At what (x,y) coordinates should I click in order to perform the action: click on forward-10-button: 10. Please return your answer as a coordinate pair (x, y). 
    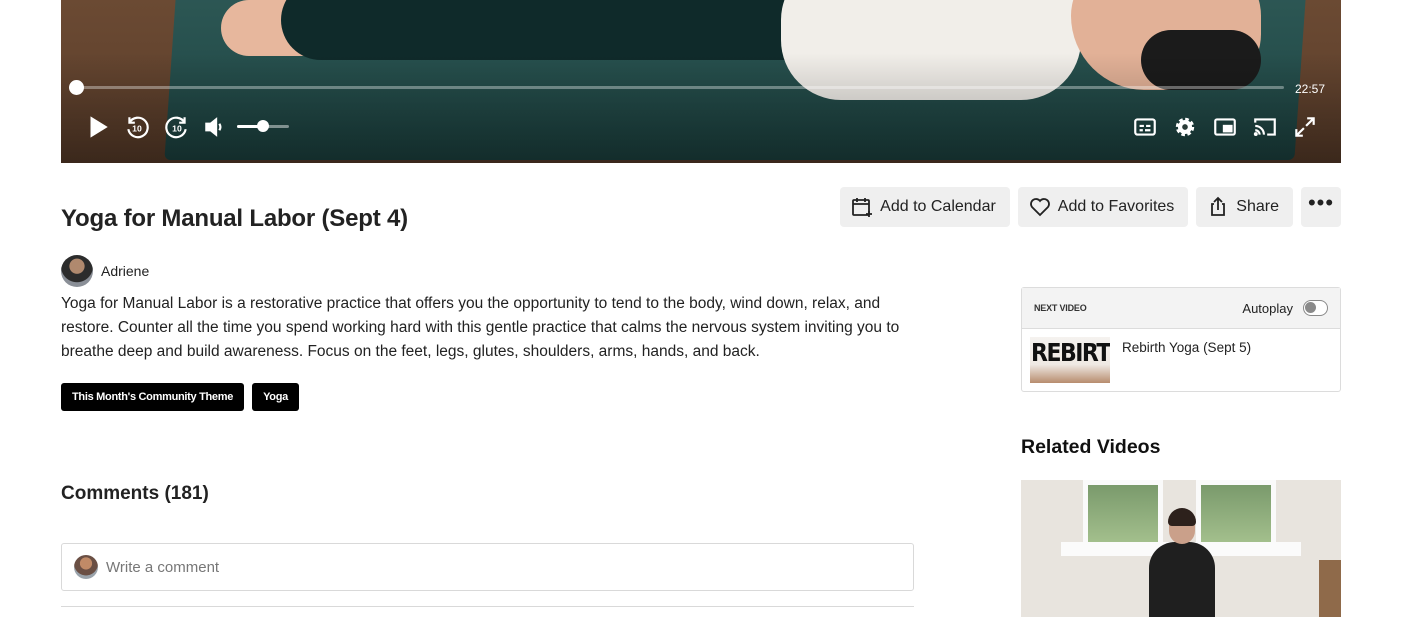
    Looking at the image, I should click on (177, 127).